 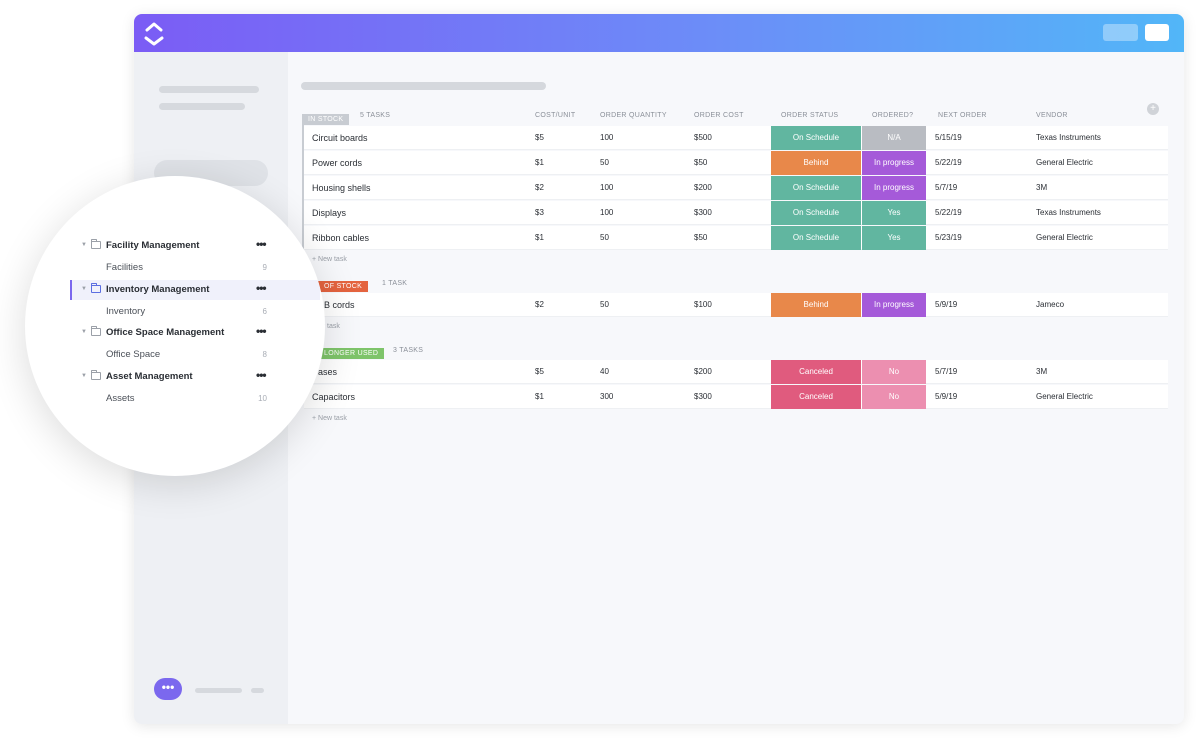 I want to click on column-header-cost-unit: COST/UNIT, so click(x=555, y=115).